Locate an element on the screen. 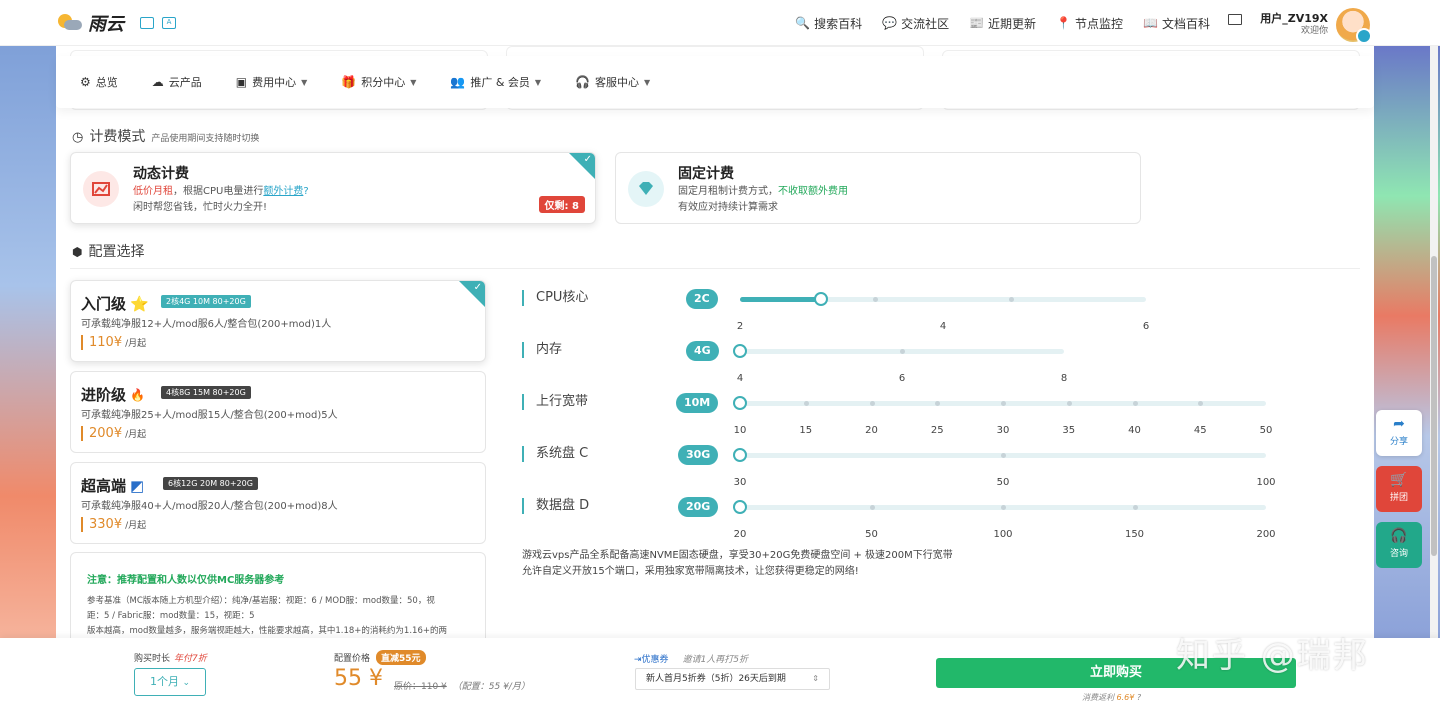  slider-bandwidth: 上行宽带 10M 10 15 20 25 30 35 40 45 50 is located at coordinates (902, 413).